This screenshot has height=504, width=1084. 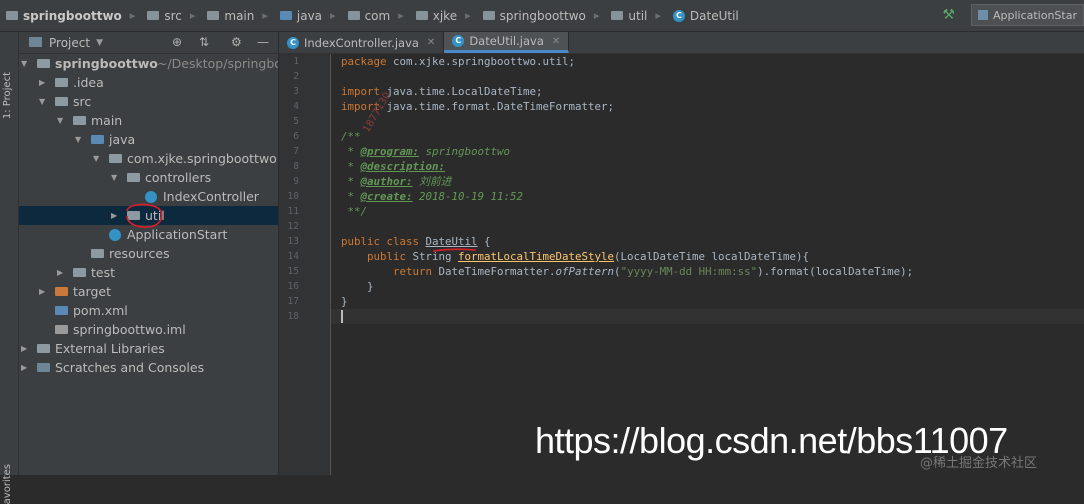 What do you see at coordinates (148, 272) in the screenshot?
I see `tree-item-test: ▶ test` at bounding box center [148, 272].